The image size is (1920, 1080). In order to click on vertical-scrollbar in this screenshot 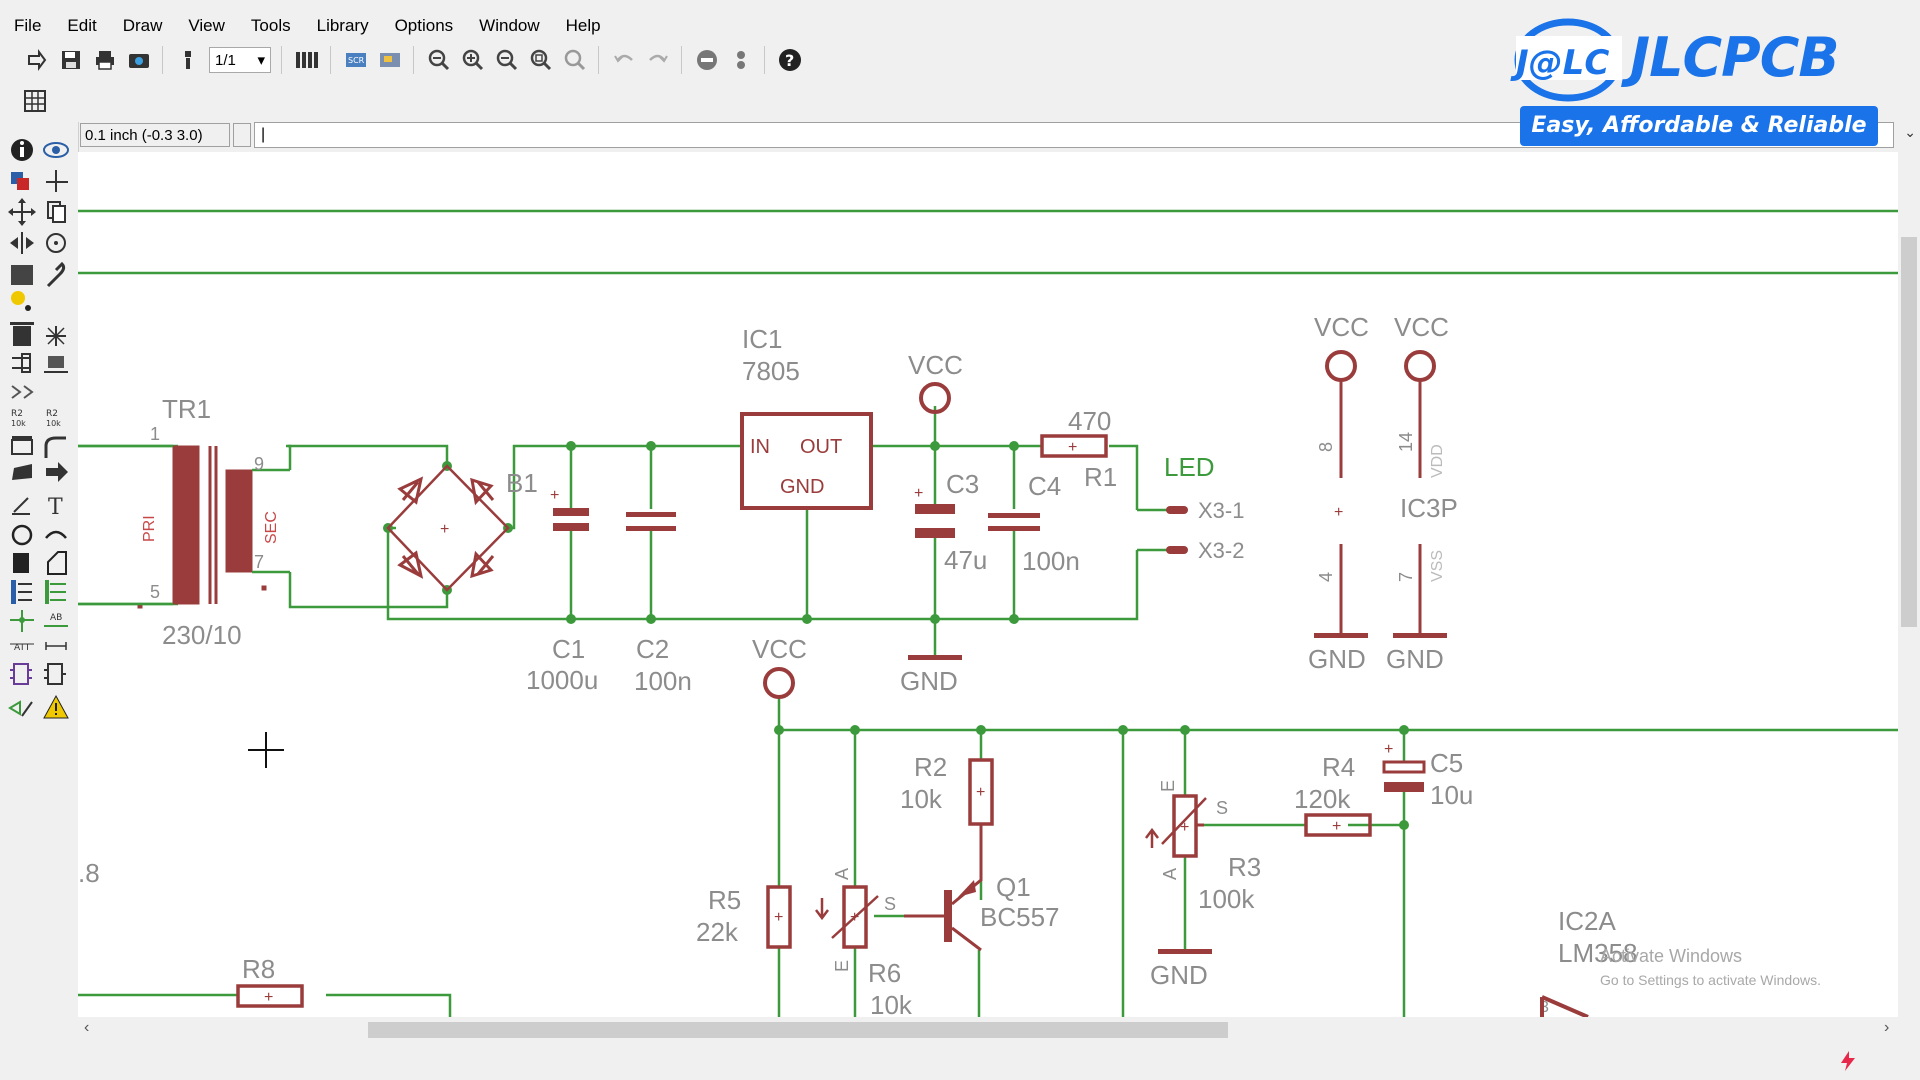, I will do `click(1909, 584)`.